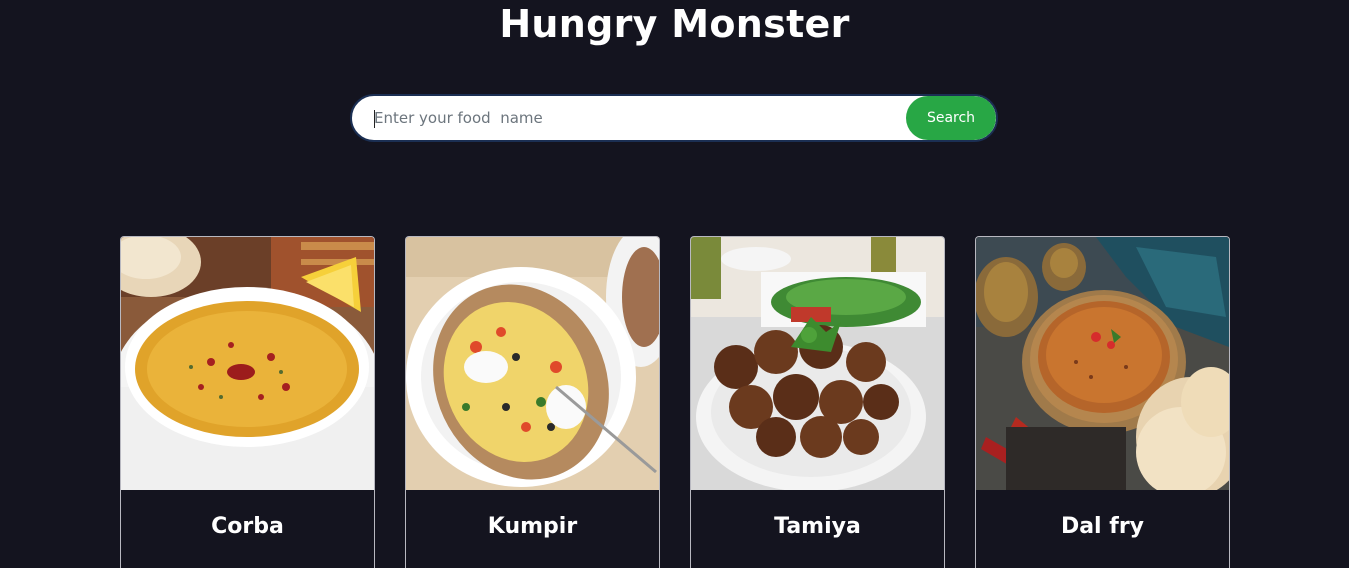 Image resolution: width=1349 pixels, height=568 pixels. Describe the element at coordinates (817, 526) in the screenshot. I see `meal-name: Tamiya` at that location.